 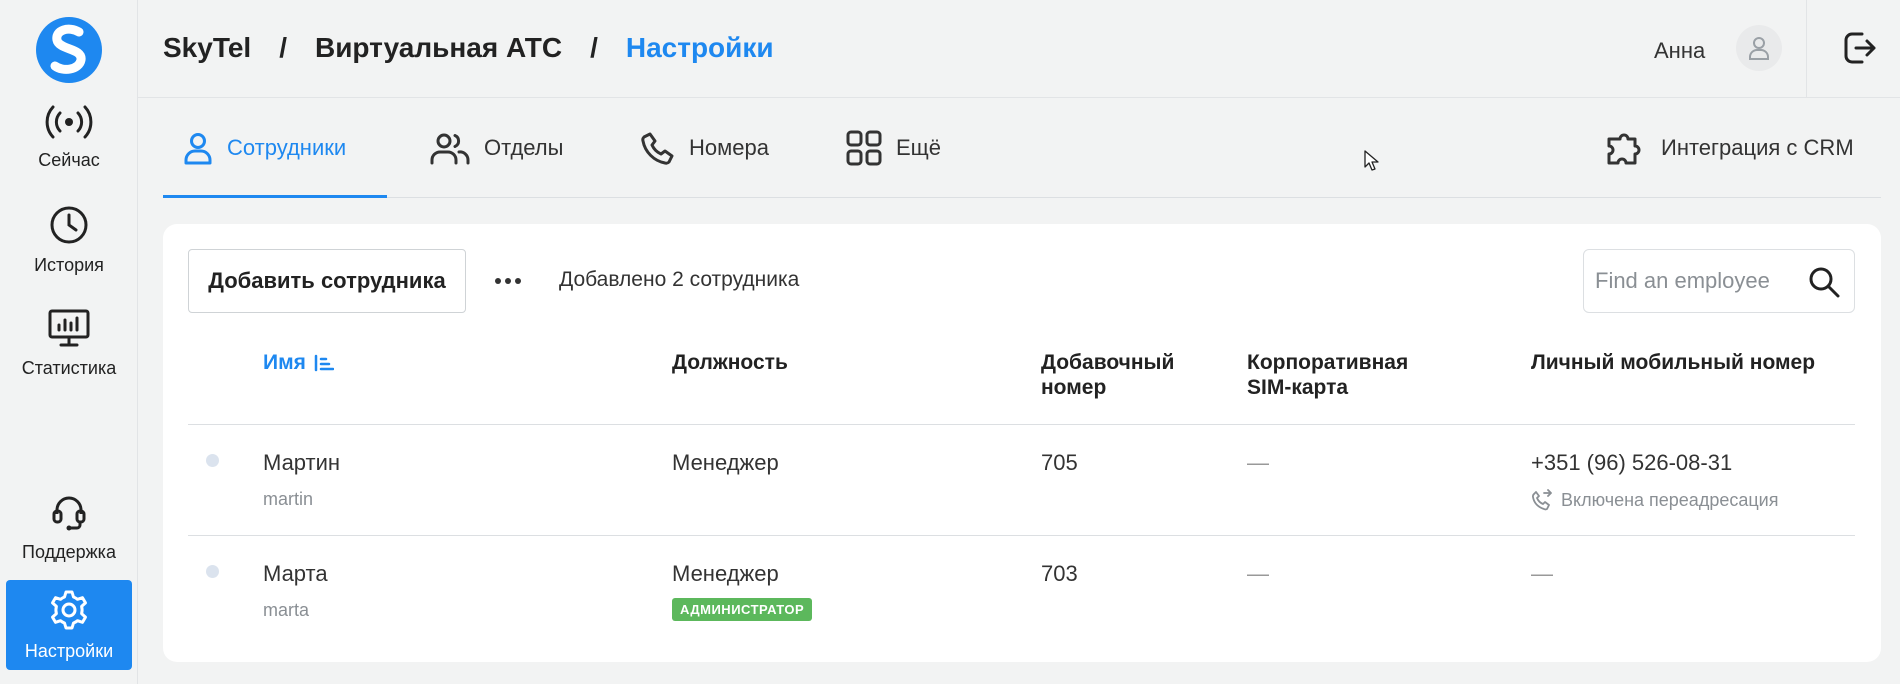 What do you see at coordinates (1679, 51) in the screenshot?
I see `user-name: Анна` at bounding box center [1679, 51].